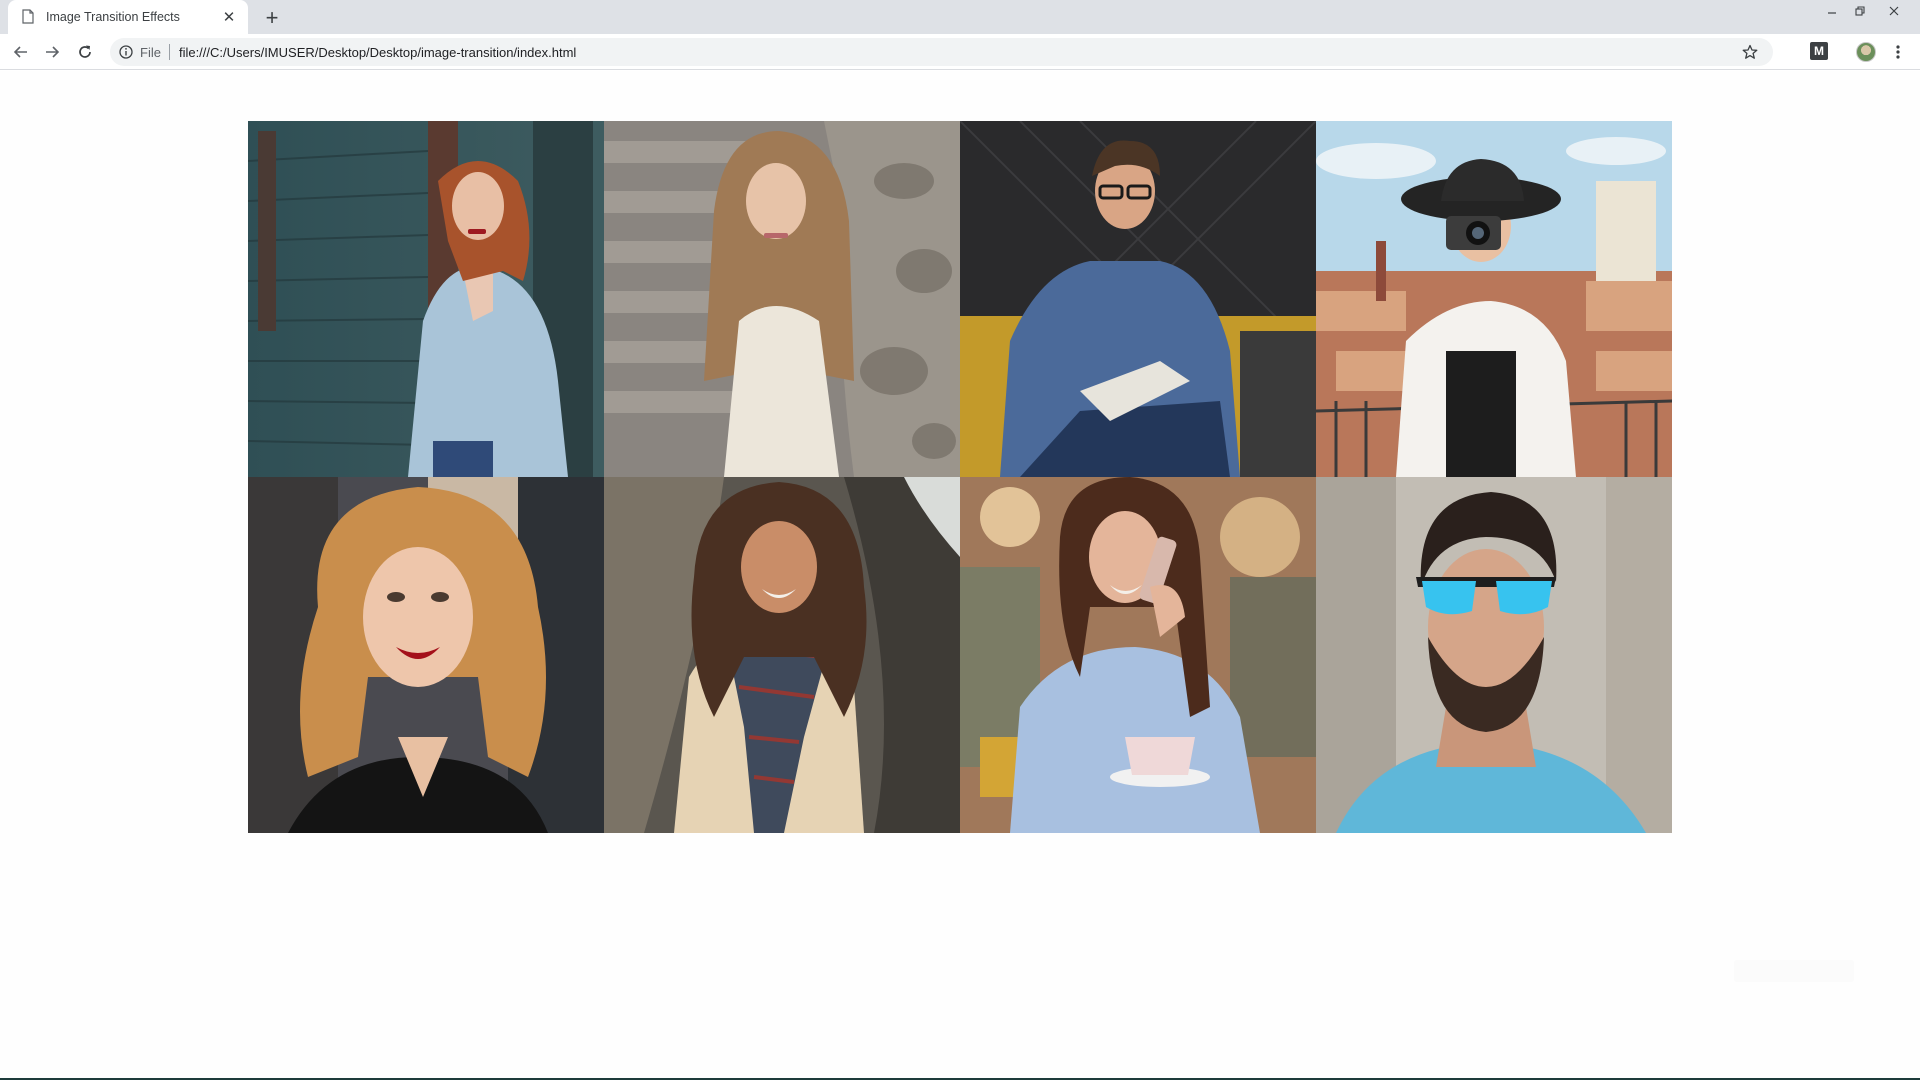  What do you see at coordinates (782, 299) in the screenshot?
I see `photo-woman-white-dress` at bounding box center [782, 299].